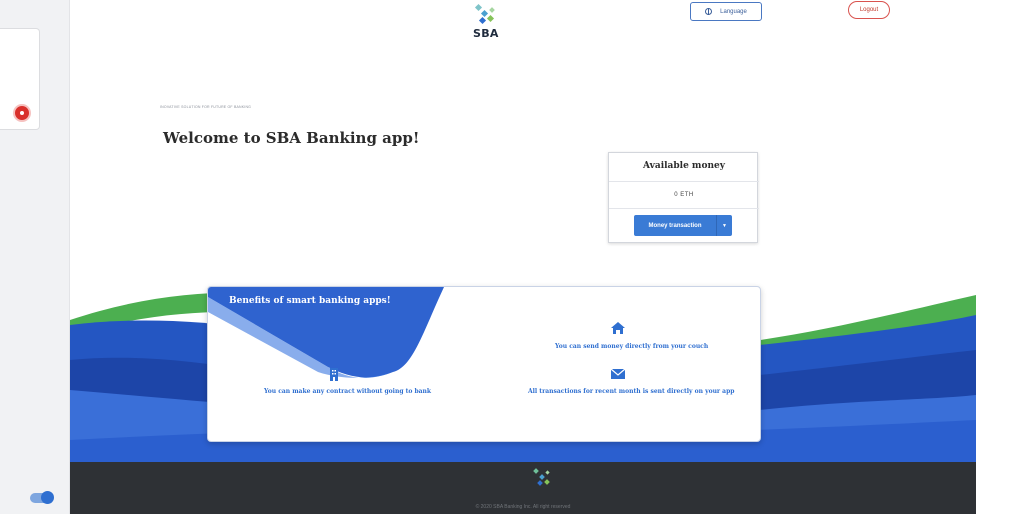 Image resolution: width=1010 pixels, height=532 pixels. Describe the element at coordinates (709, 11) in the screenshot. I see `globe-icon` at that location.